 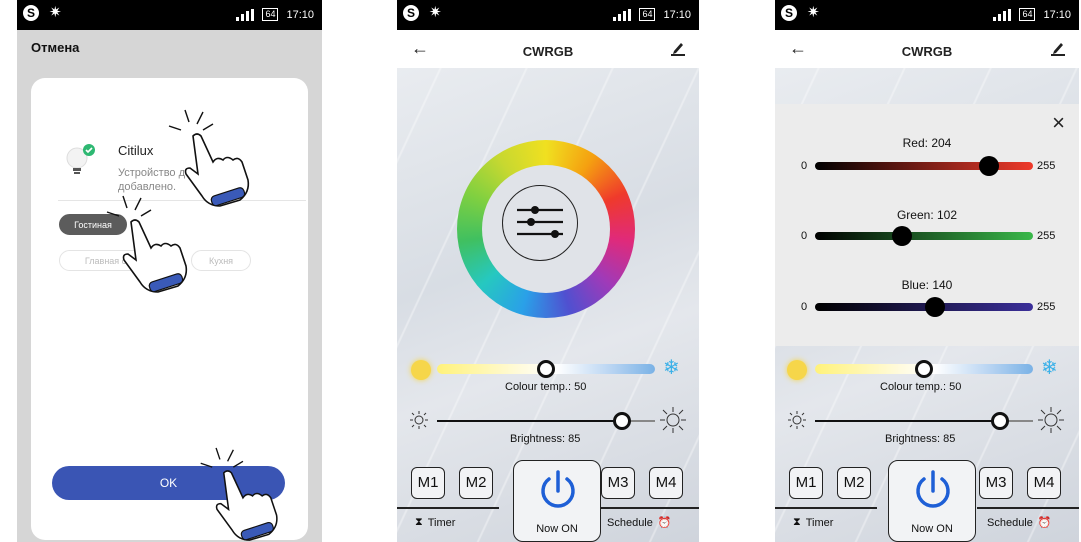 I want to click on adjust-button, so click(x=540, y=223).